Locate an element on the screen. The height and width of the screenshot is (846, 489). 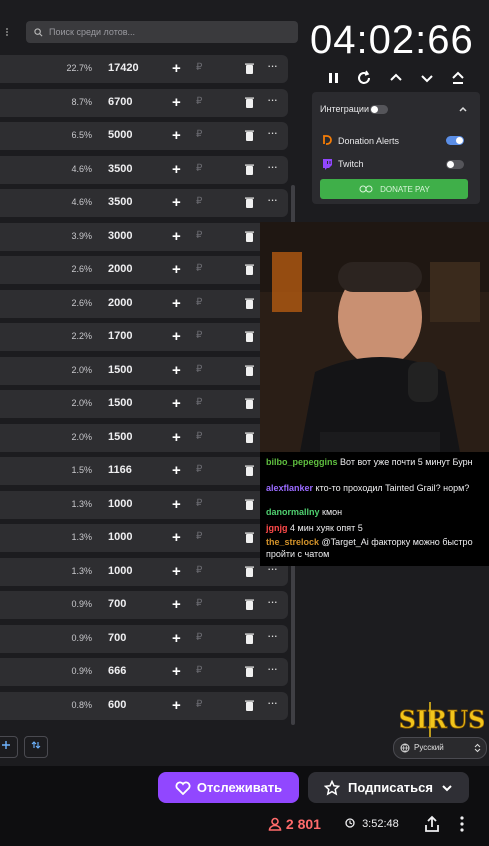
sort-button is located at coordinates (36, 747).